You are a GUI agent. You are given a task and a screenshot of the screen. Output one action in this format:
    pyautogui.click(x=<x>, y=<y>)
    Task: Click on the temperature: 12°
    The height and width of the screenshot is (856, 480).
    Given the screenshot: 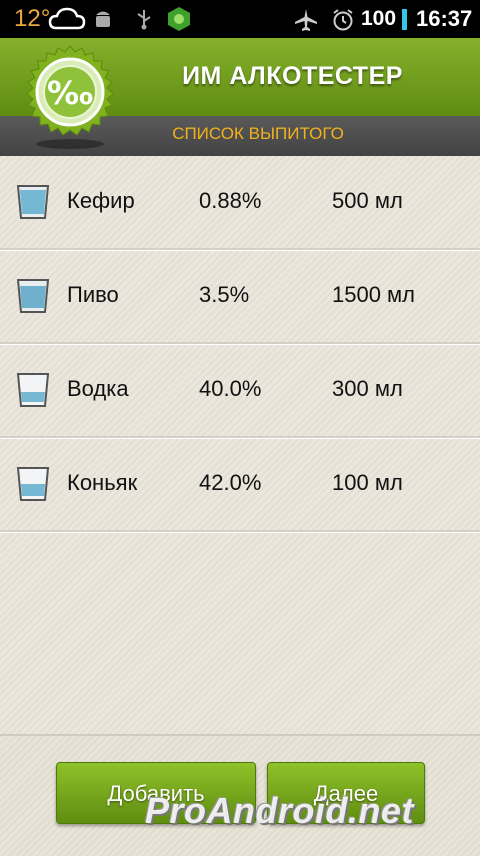 What is the action you would take?
    pyautogui.click(x=32, y=18)
    